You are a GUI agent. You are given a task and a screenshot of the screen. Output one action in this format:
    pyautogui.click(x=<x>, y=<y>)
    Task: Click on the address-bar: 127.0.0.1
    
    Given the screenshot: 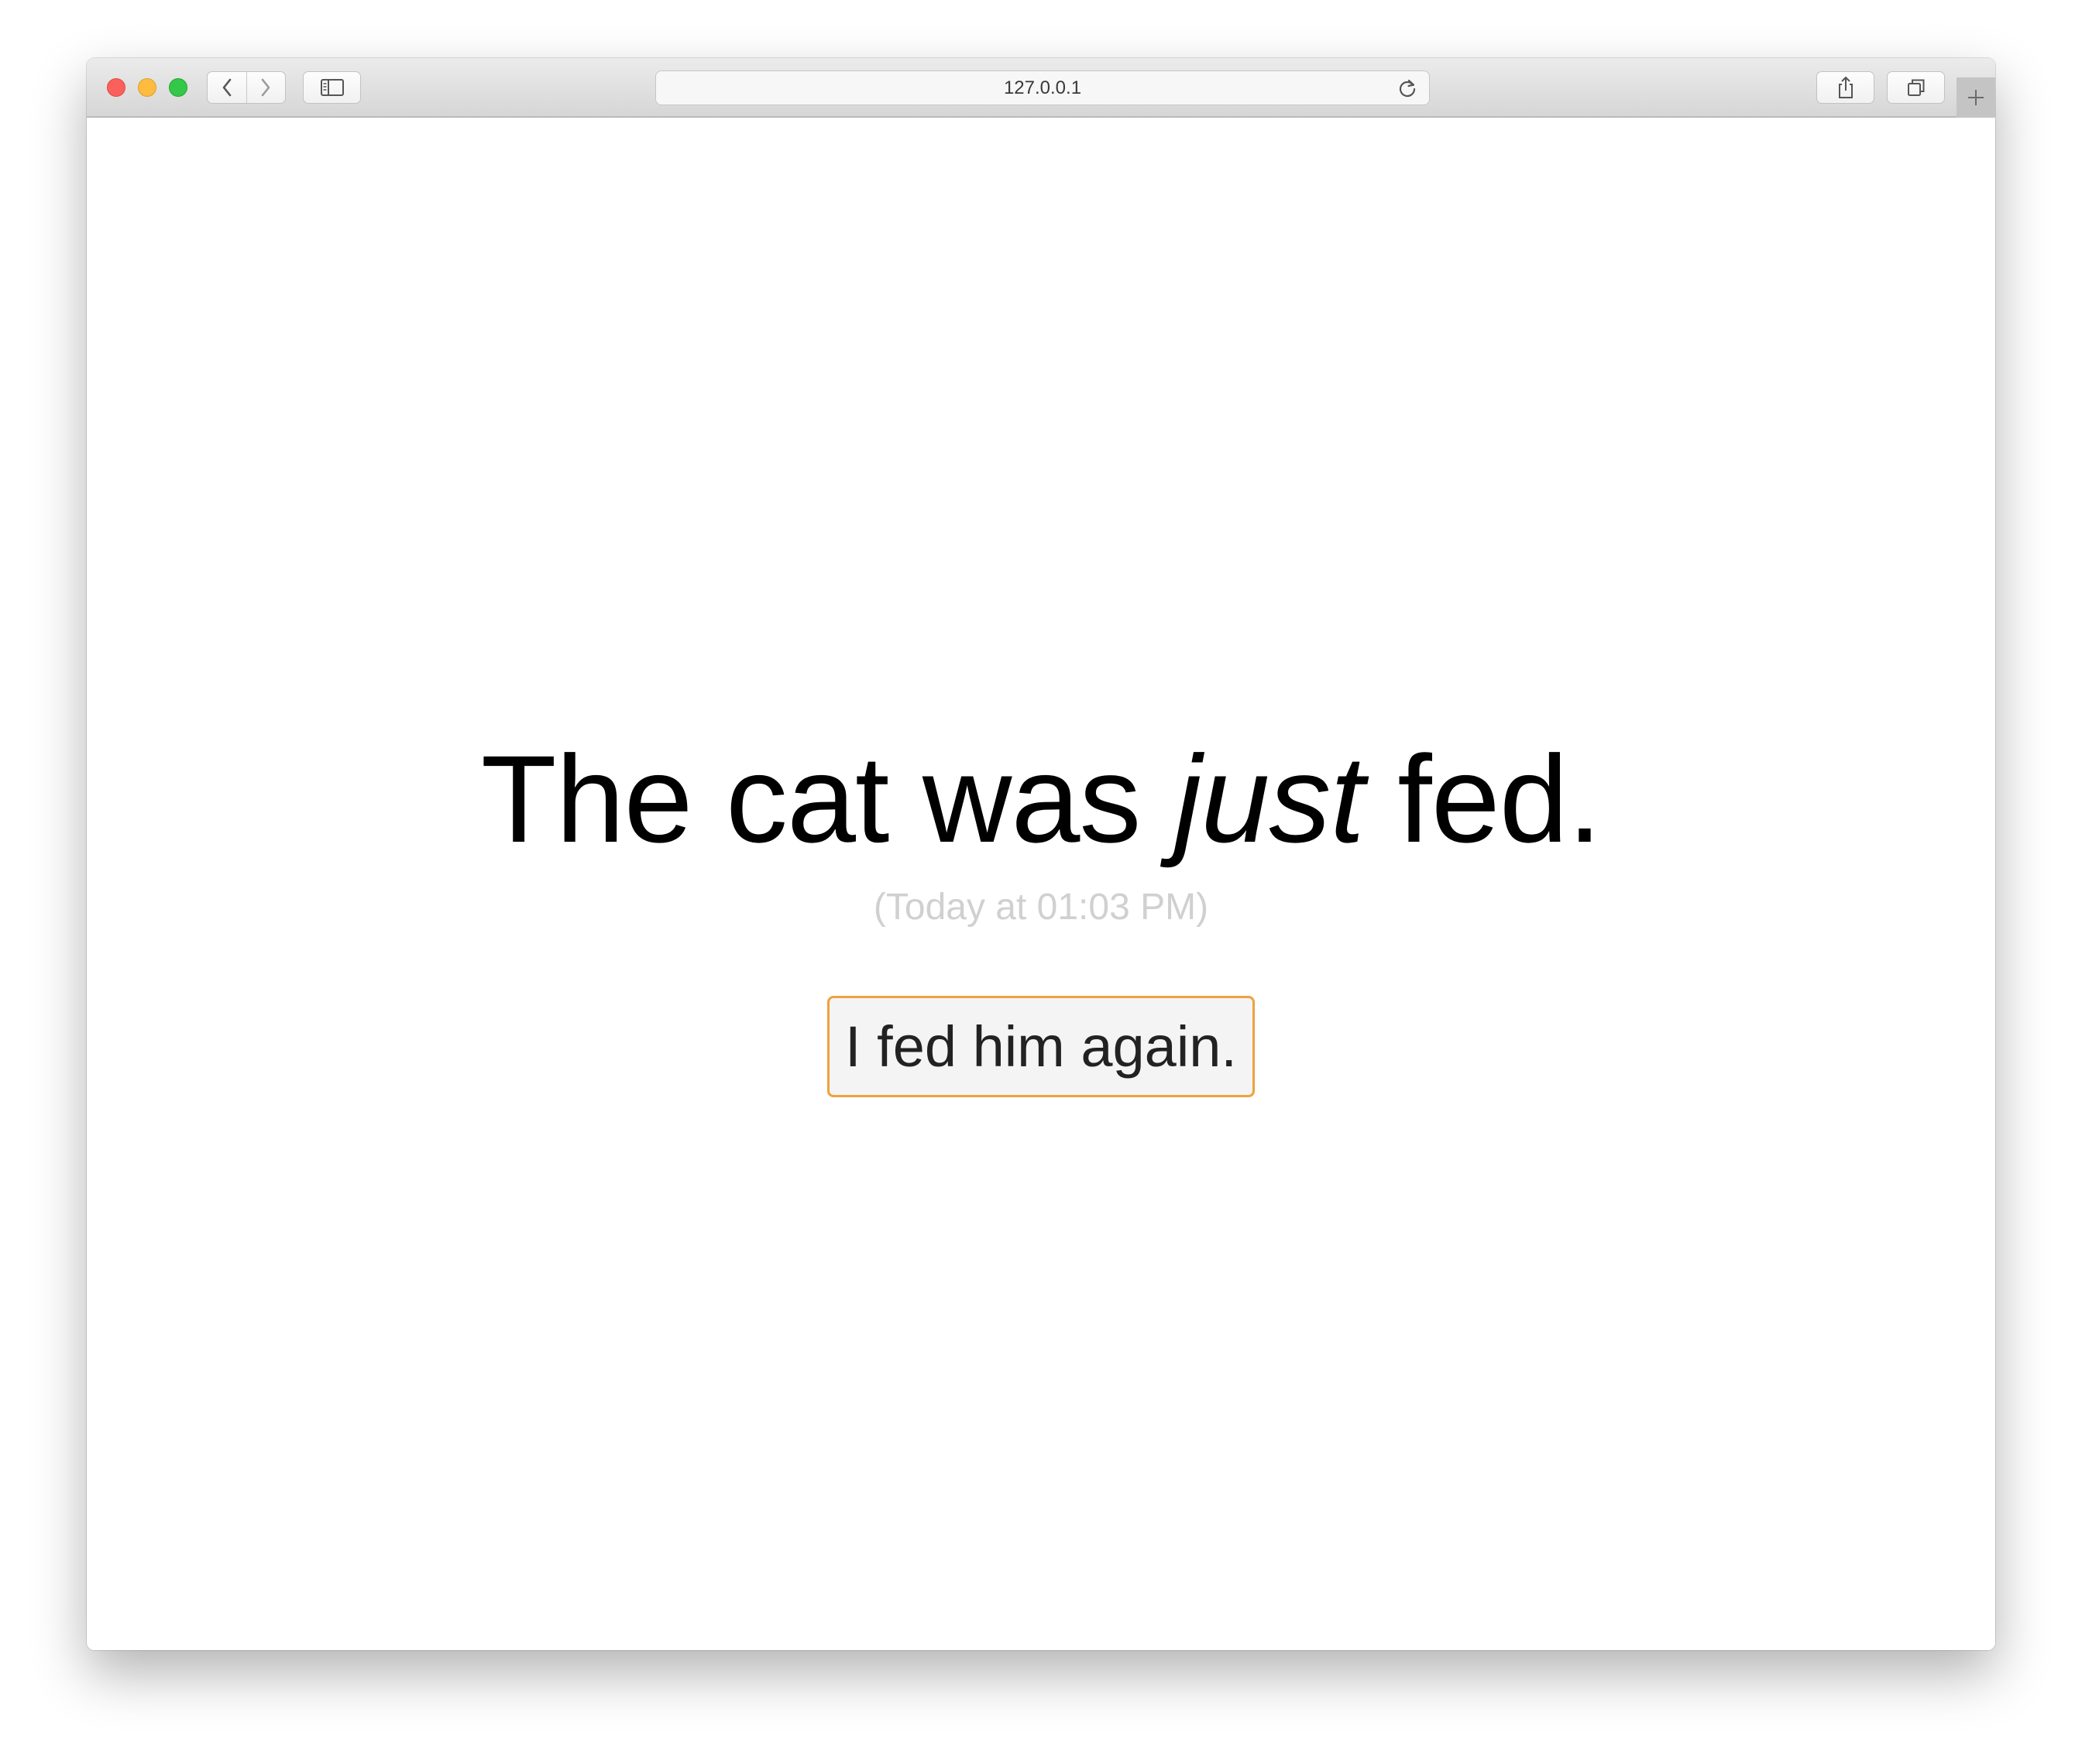 What is the action you would take?
    pyautogui.click(x=1042, y=87)
    